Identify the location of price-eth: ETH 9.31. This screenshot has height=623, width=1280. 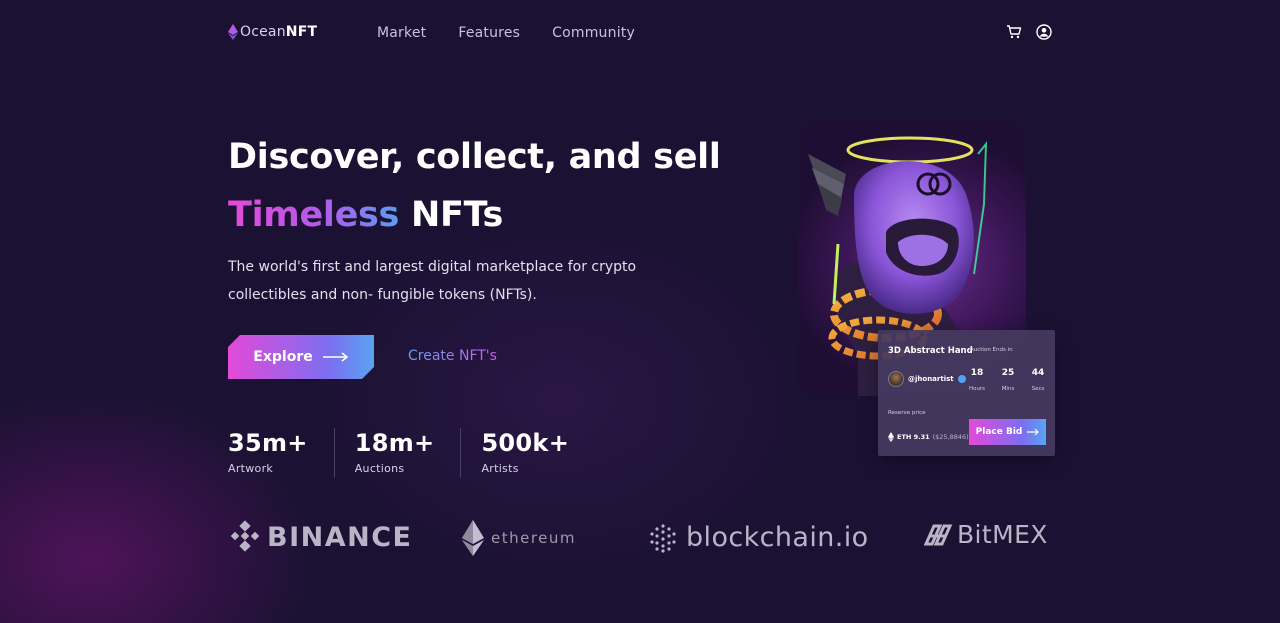
(913, 437).